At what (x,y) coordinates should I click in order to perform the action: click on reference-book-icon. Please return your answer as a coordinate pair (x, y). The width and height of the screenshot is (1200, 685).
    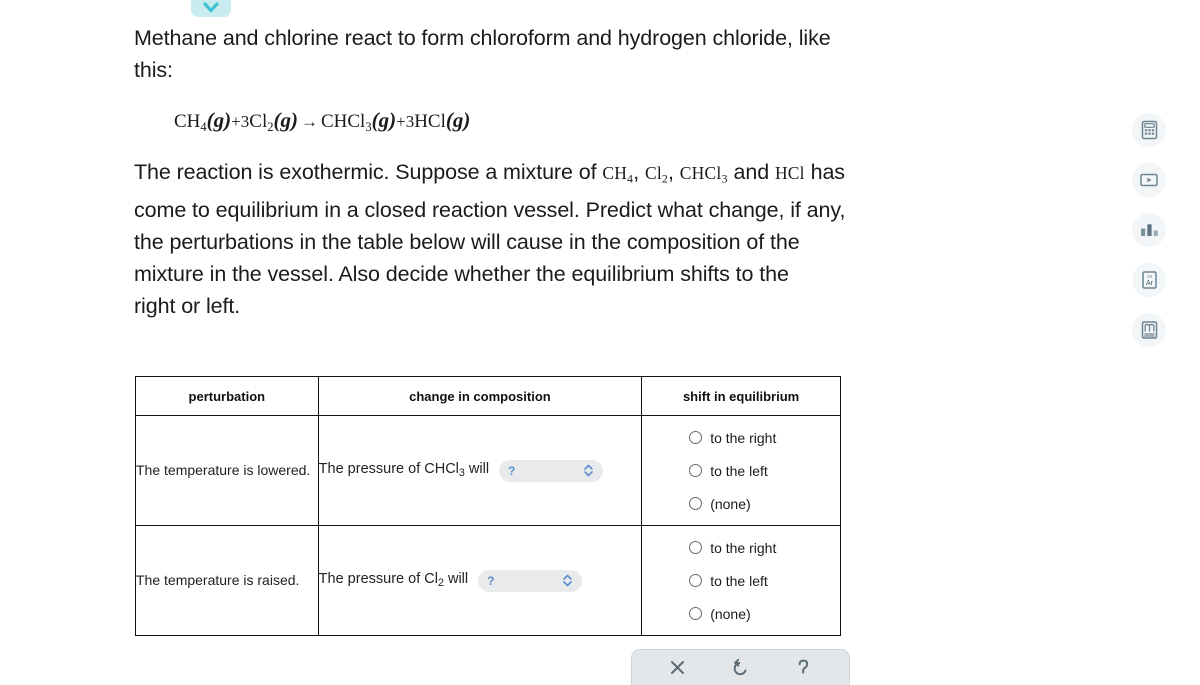
    Looking at the image, I should click on (1149, 330).